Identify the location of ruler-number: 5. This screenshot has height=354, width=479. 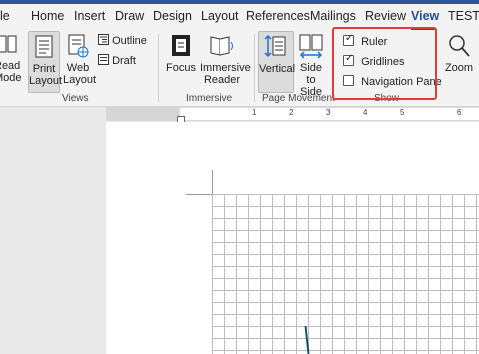
(402, 112).